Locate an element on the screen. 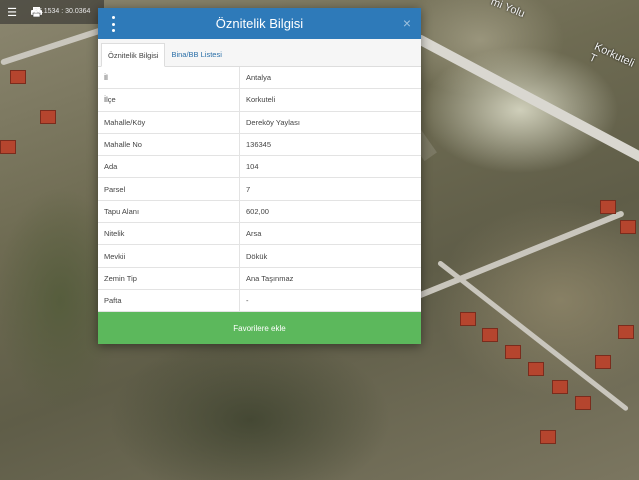 This screenshot has height=480, width=639. row-value: 136345 is located at coordinates (259, 145).